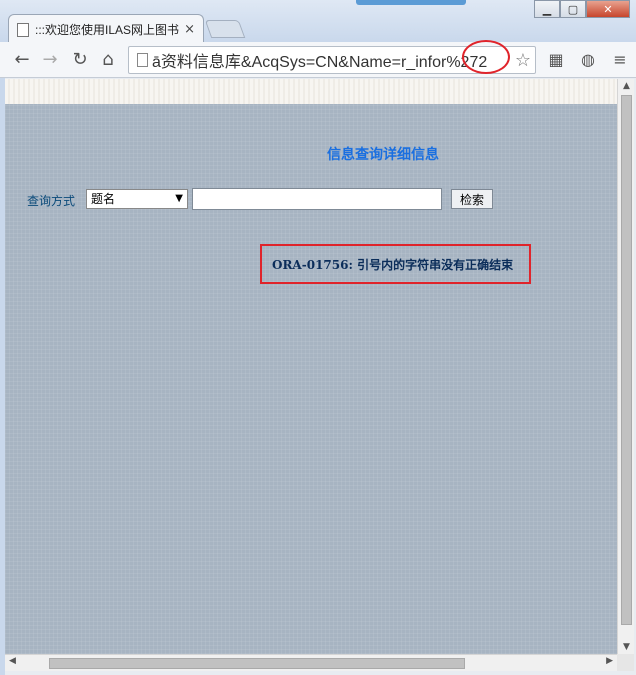  What do you see at coordinates (523, 60) in the screenshot?
I see `star-icon: ☆` at bounding box center [523, 60].